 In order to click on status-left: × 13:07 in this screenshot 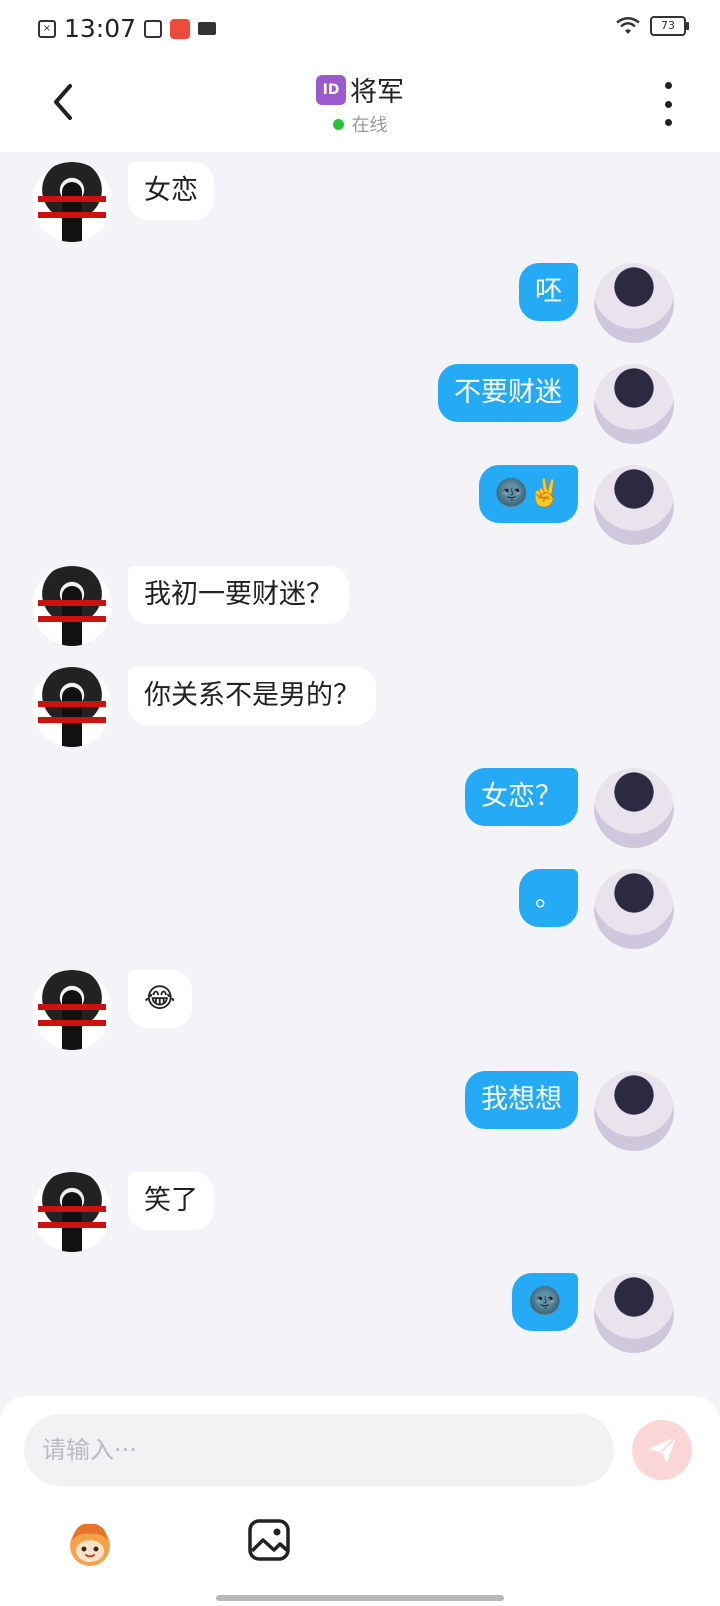, I will do `click(127, 28)`.